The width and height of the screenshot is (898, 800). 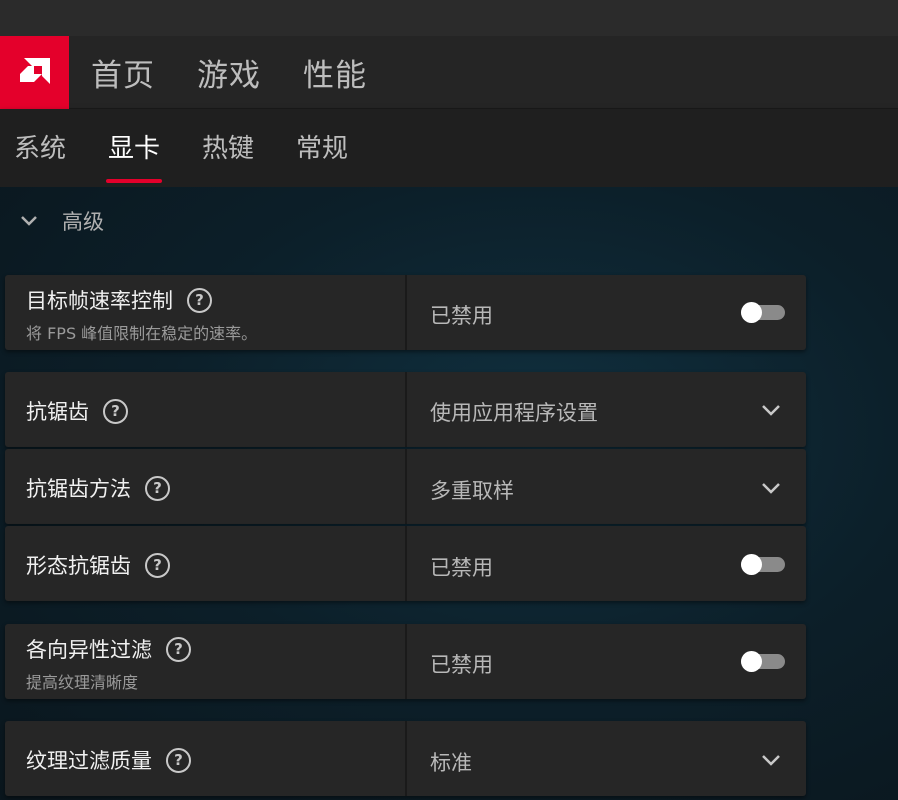 I want to click on setting-value: 标准, so click(x=451, y=762).